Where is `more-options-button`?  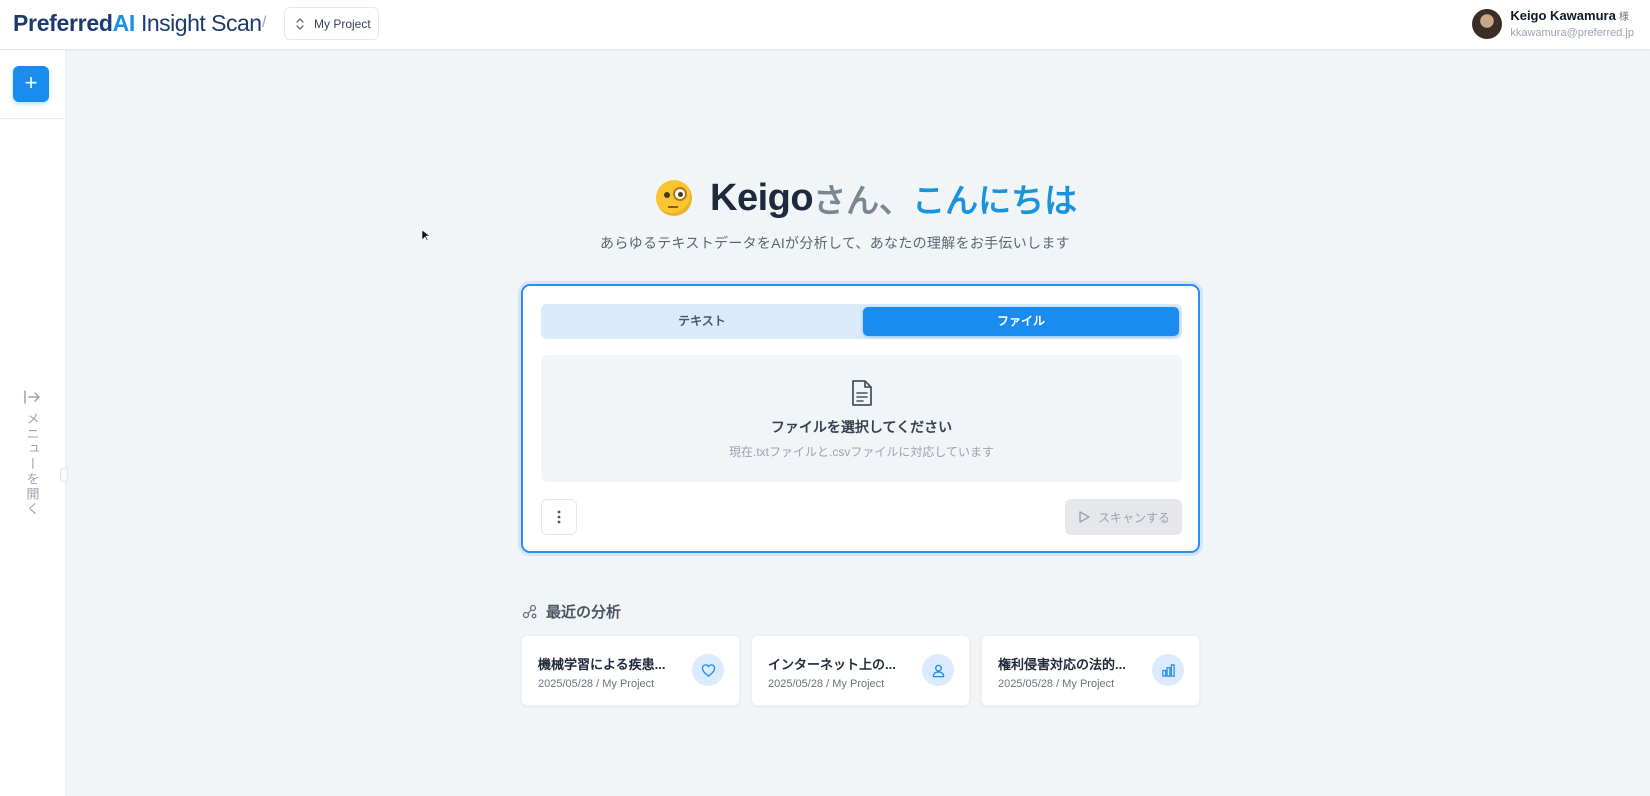
more-options-button is located at coordinates (559, 517).